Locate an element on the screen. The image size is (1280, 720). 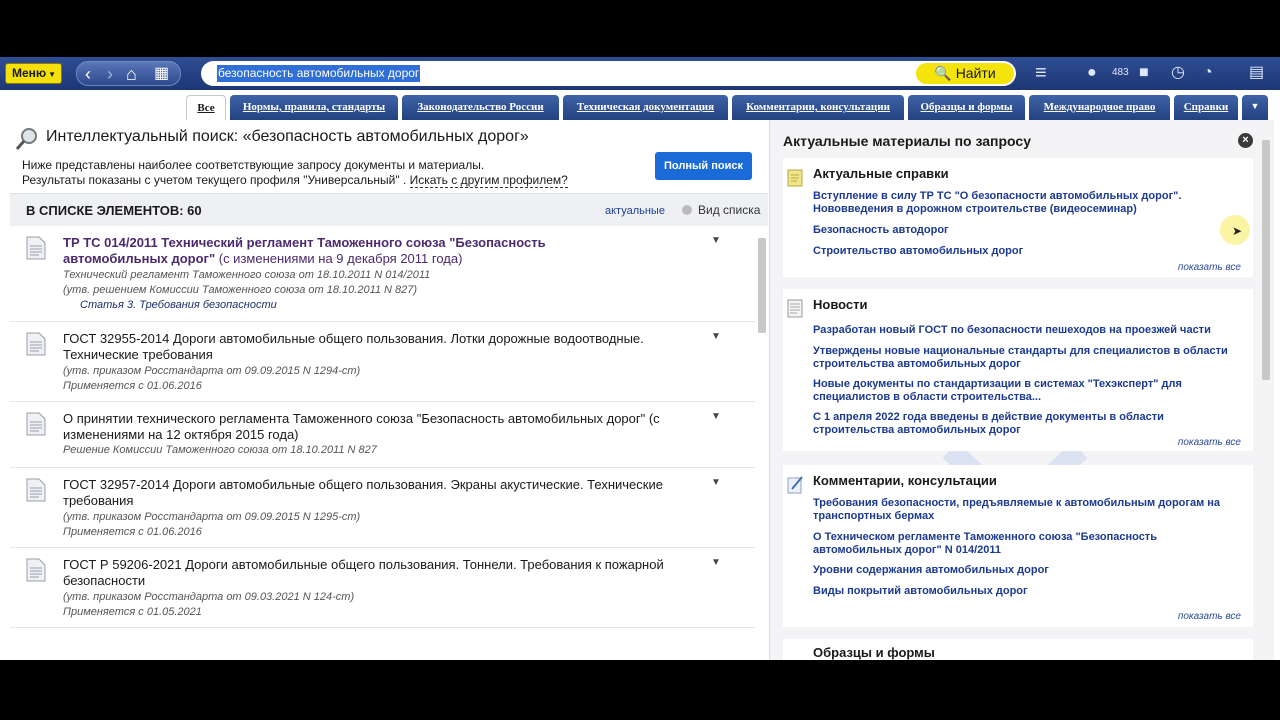
section-title: Актуальные справки is located at coordinates (881, 173).